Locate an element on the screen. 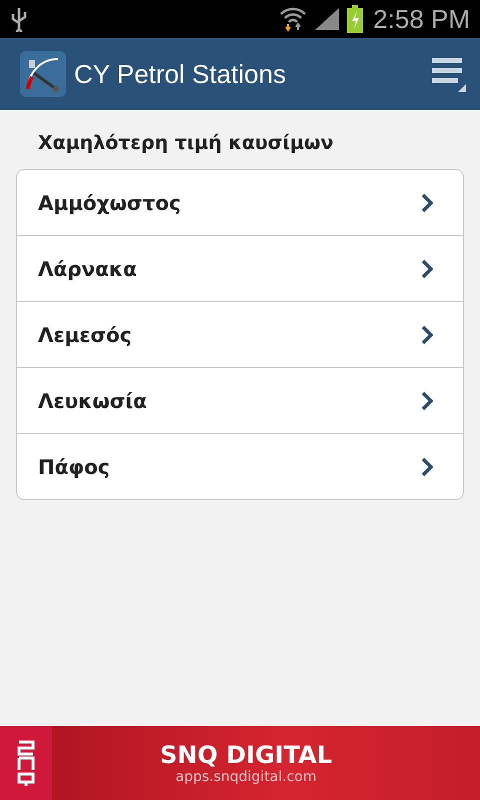 The image size is (480, 800). status-time: 2:58 PM is located at coordinates (421, 19).